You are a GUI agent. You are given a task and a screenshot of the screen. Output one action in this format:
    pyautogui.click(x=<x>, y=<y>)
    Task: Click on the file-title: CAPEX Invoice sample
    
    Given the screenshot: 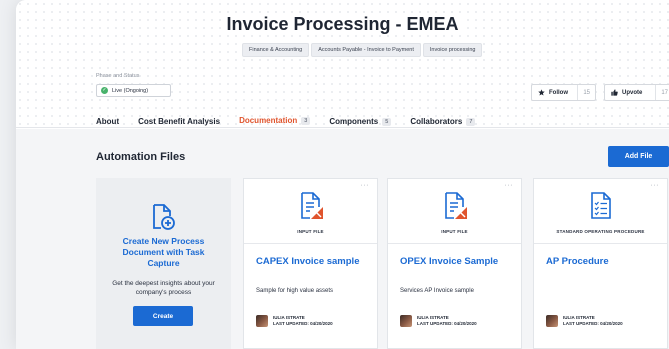 What is the action you would take?
    pyautogui.click(x=312, y=262)
    